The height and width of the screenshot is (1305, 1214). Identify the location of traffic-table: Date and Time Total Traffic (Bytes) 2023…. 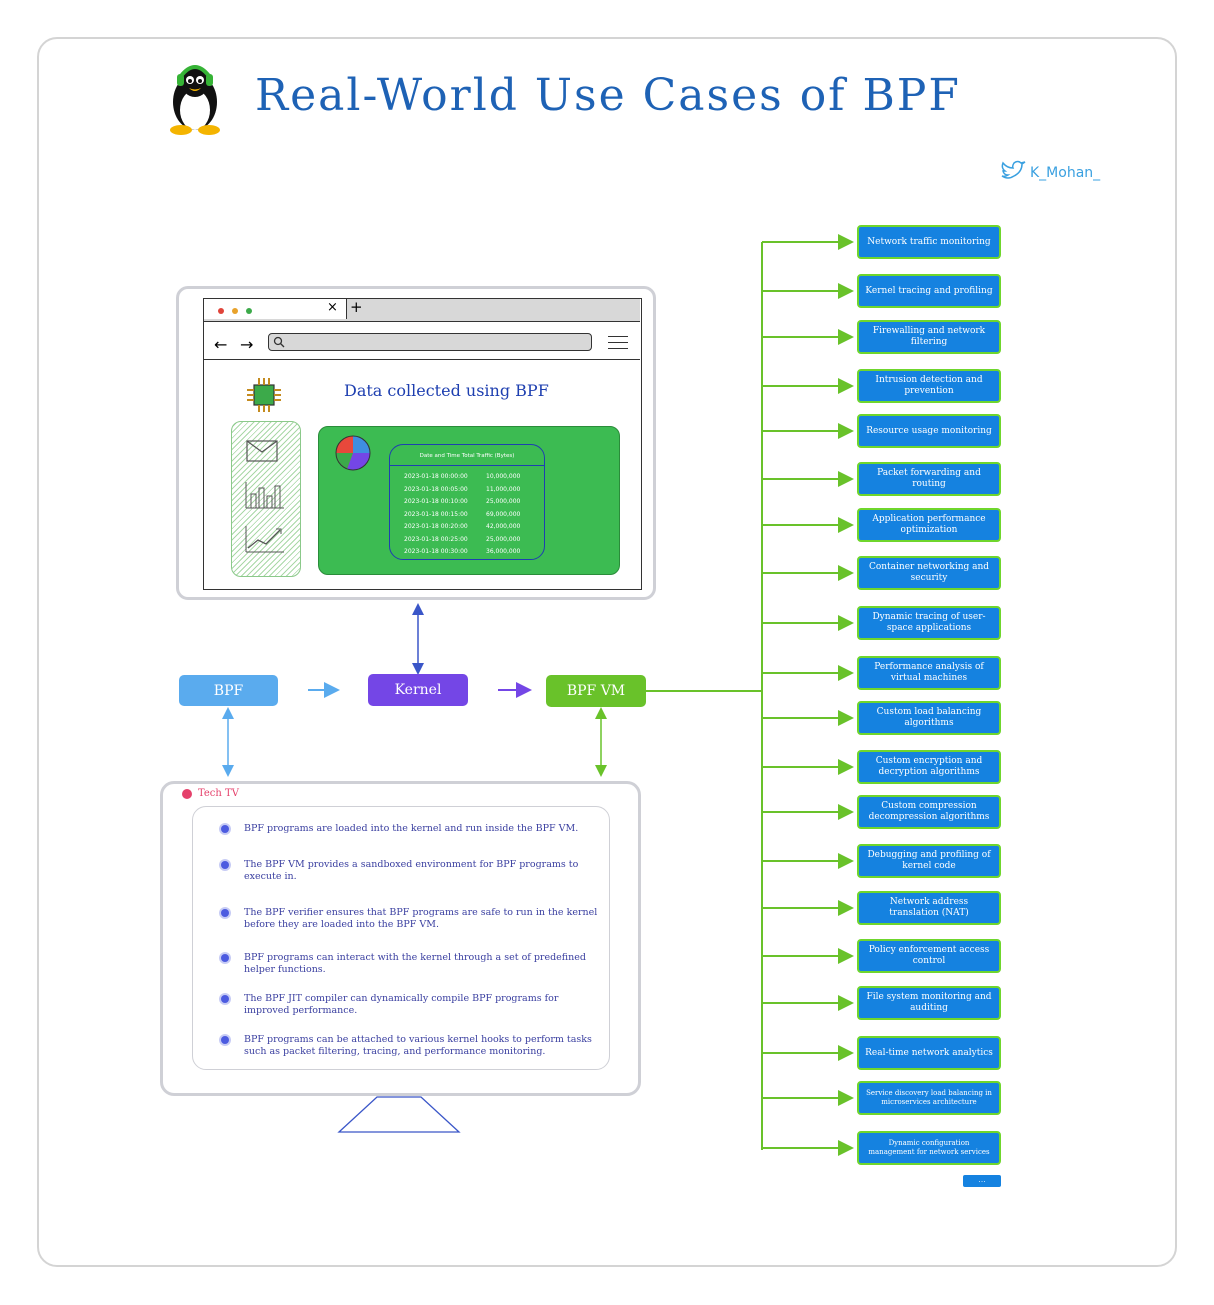
(467, 502).